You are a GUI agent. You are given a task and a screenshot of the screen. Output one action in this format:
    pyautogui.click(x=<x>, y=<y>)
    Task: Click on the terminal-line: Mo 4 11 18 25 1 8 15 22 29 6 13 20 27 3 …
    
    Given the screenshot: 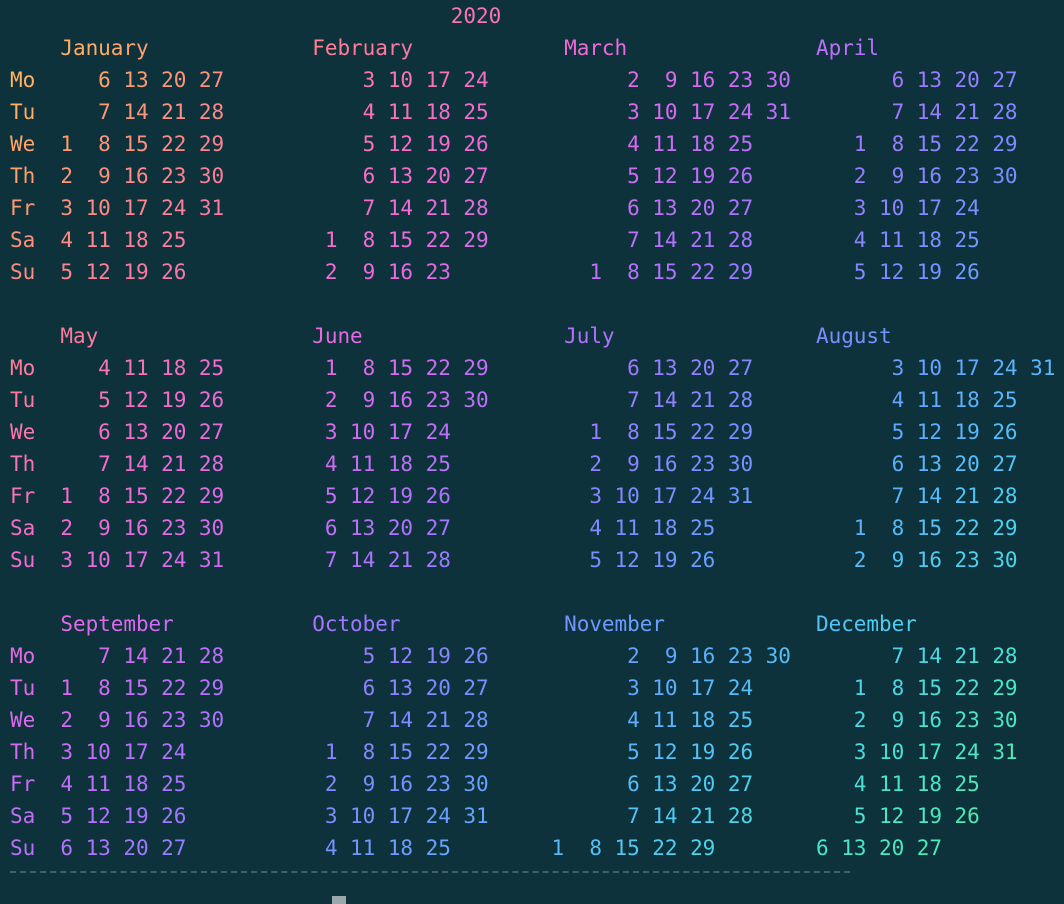 What is the action you would take?
    pyautogui.click(x=533, y=368)
    